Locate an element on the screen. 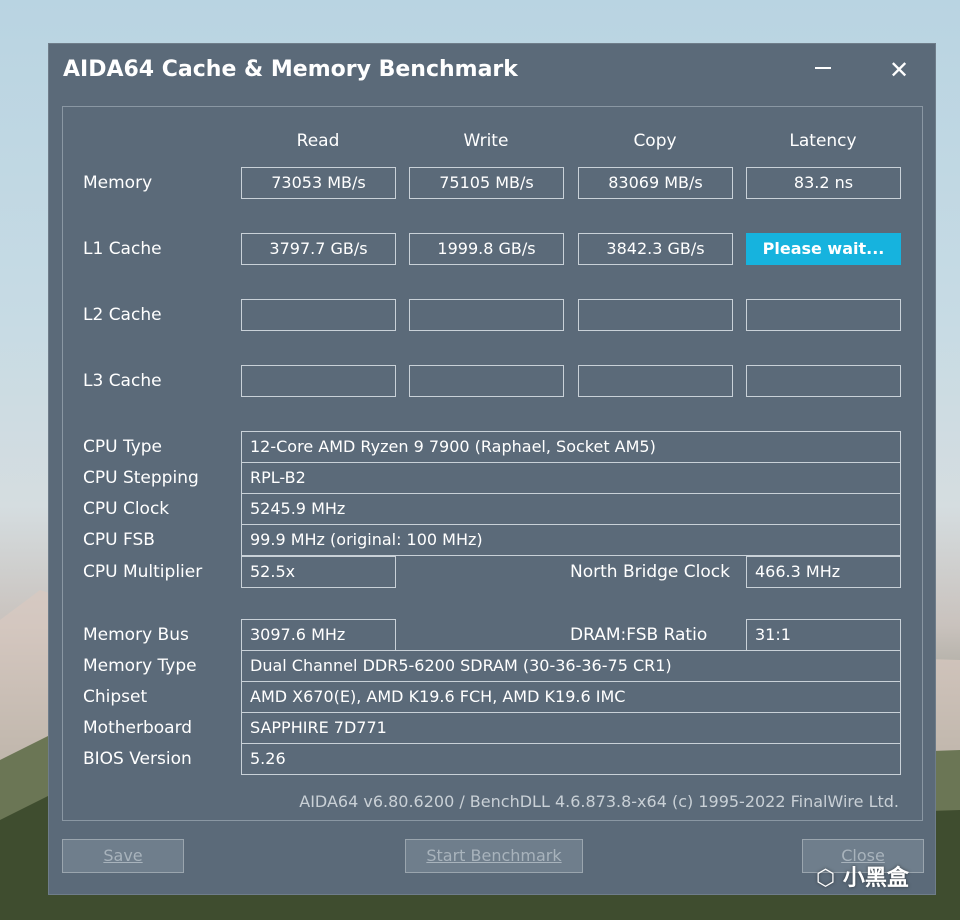  header-write: Write is located at coordinates (486, 141).